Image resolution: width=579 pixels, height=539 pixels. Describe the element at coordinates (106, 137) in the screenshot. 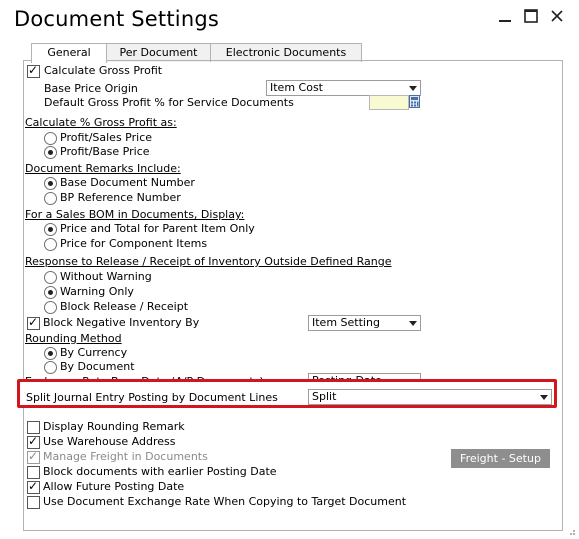

I see `radio-label: Profit/Sales Price` at that location.